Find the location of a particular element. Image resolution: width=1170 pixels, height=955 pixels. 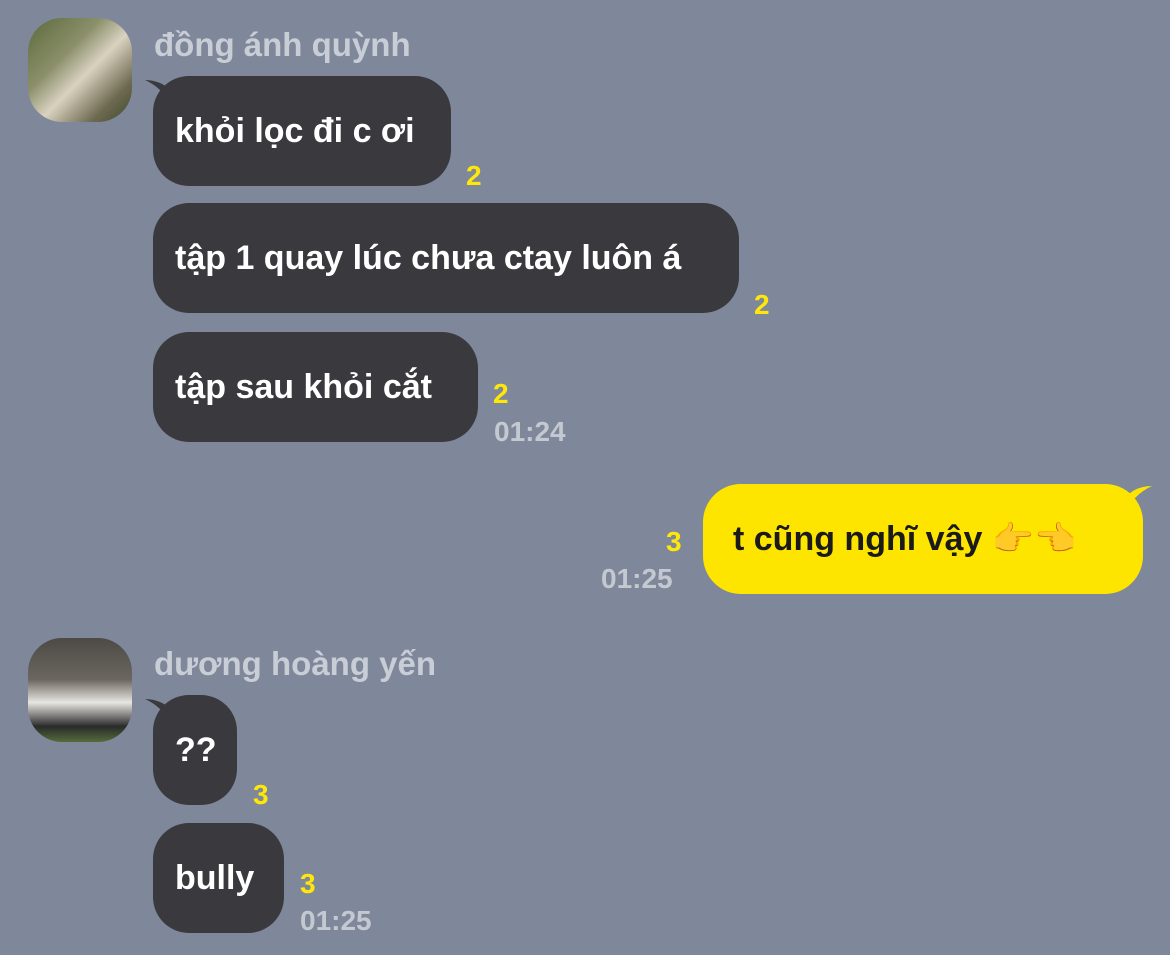

message-bubble: khỏi lọc đi c ơi is located at coordinates (302, 131).